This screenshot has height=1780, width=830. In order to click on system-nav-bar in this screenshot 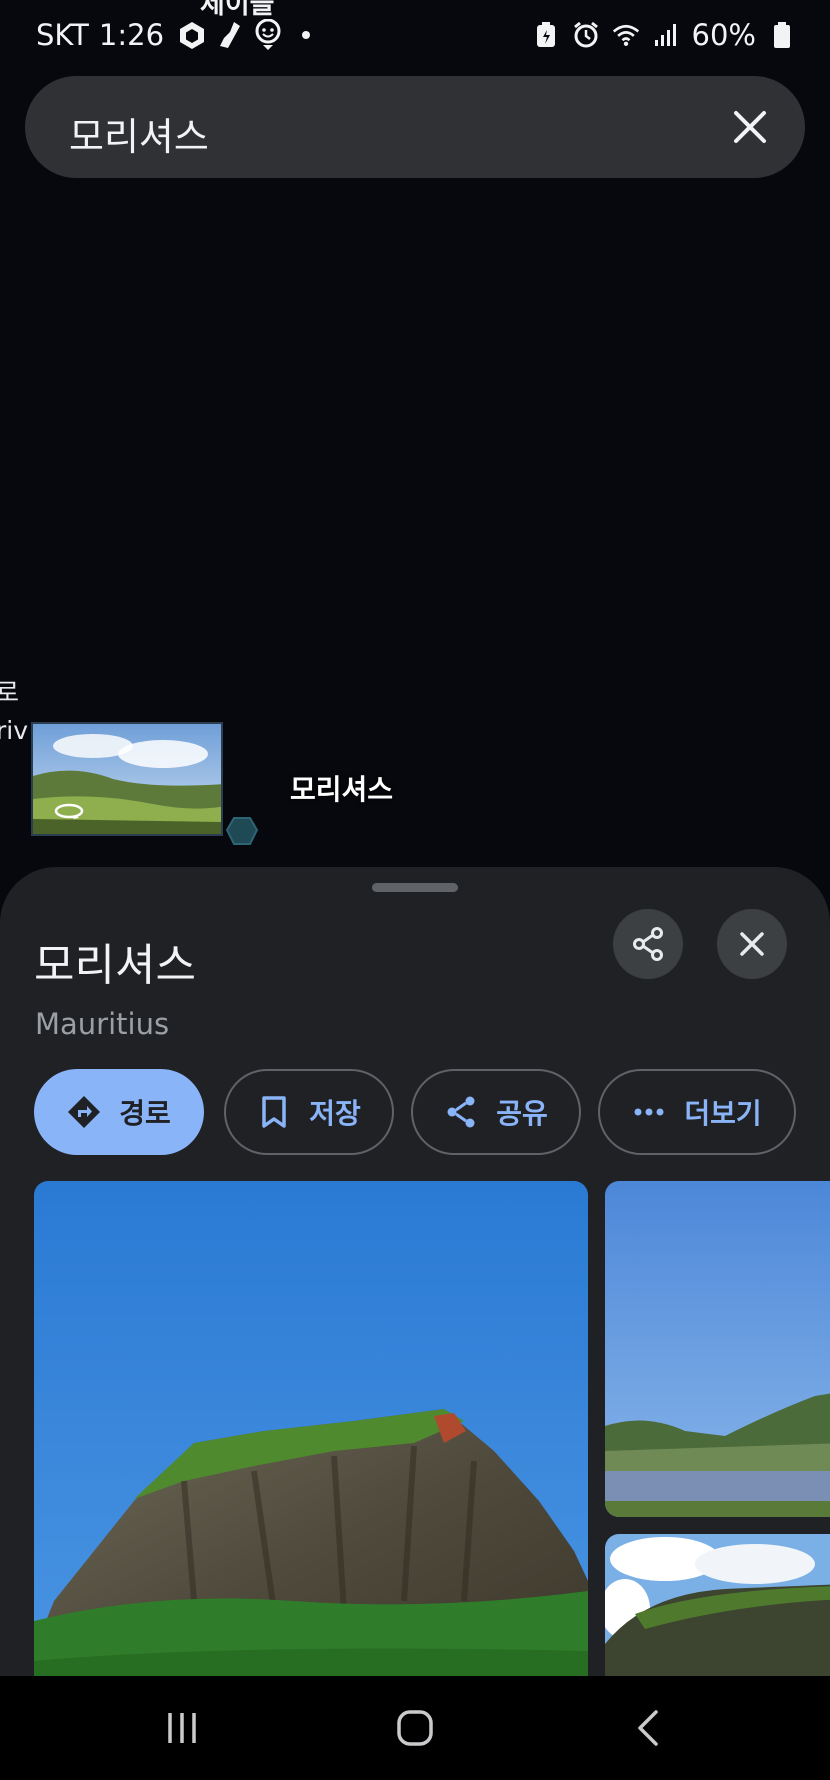, I will do `click(415, 1728)`.